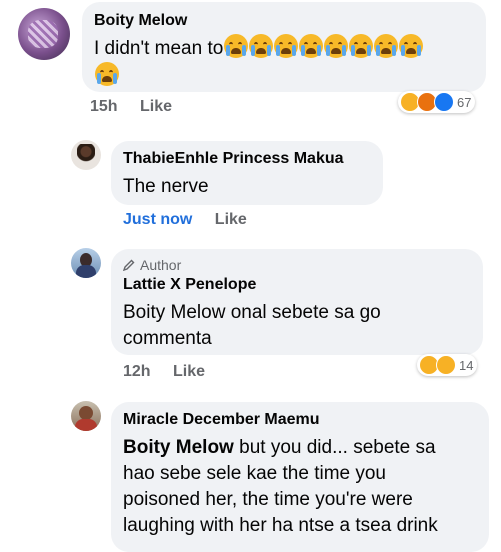 The width and height of the screenshot is (501, 552). Describe the element at coordinates (306, 420) in the screenshot. I see `author-name: Miracle December Maemu` at that location.